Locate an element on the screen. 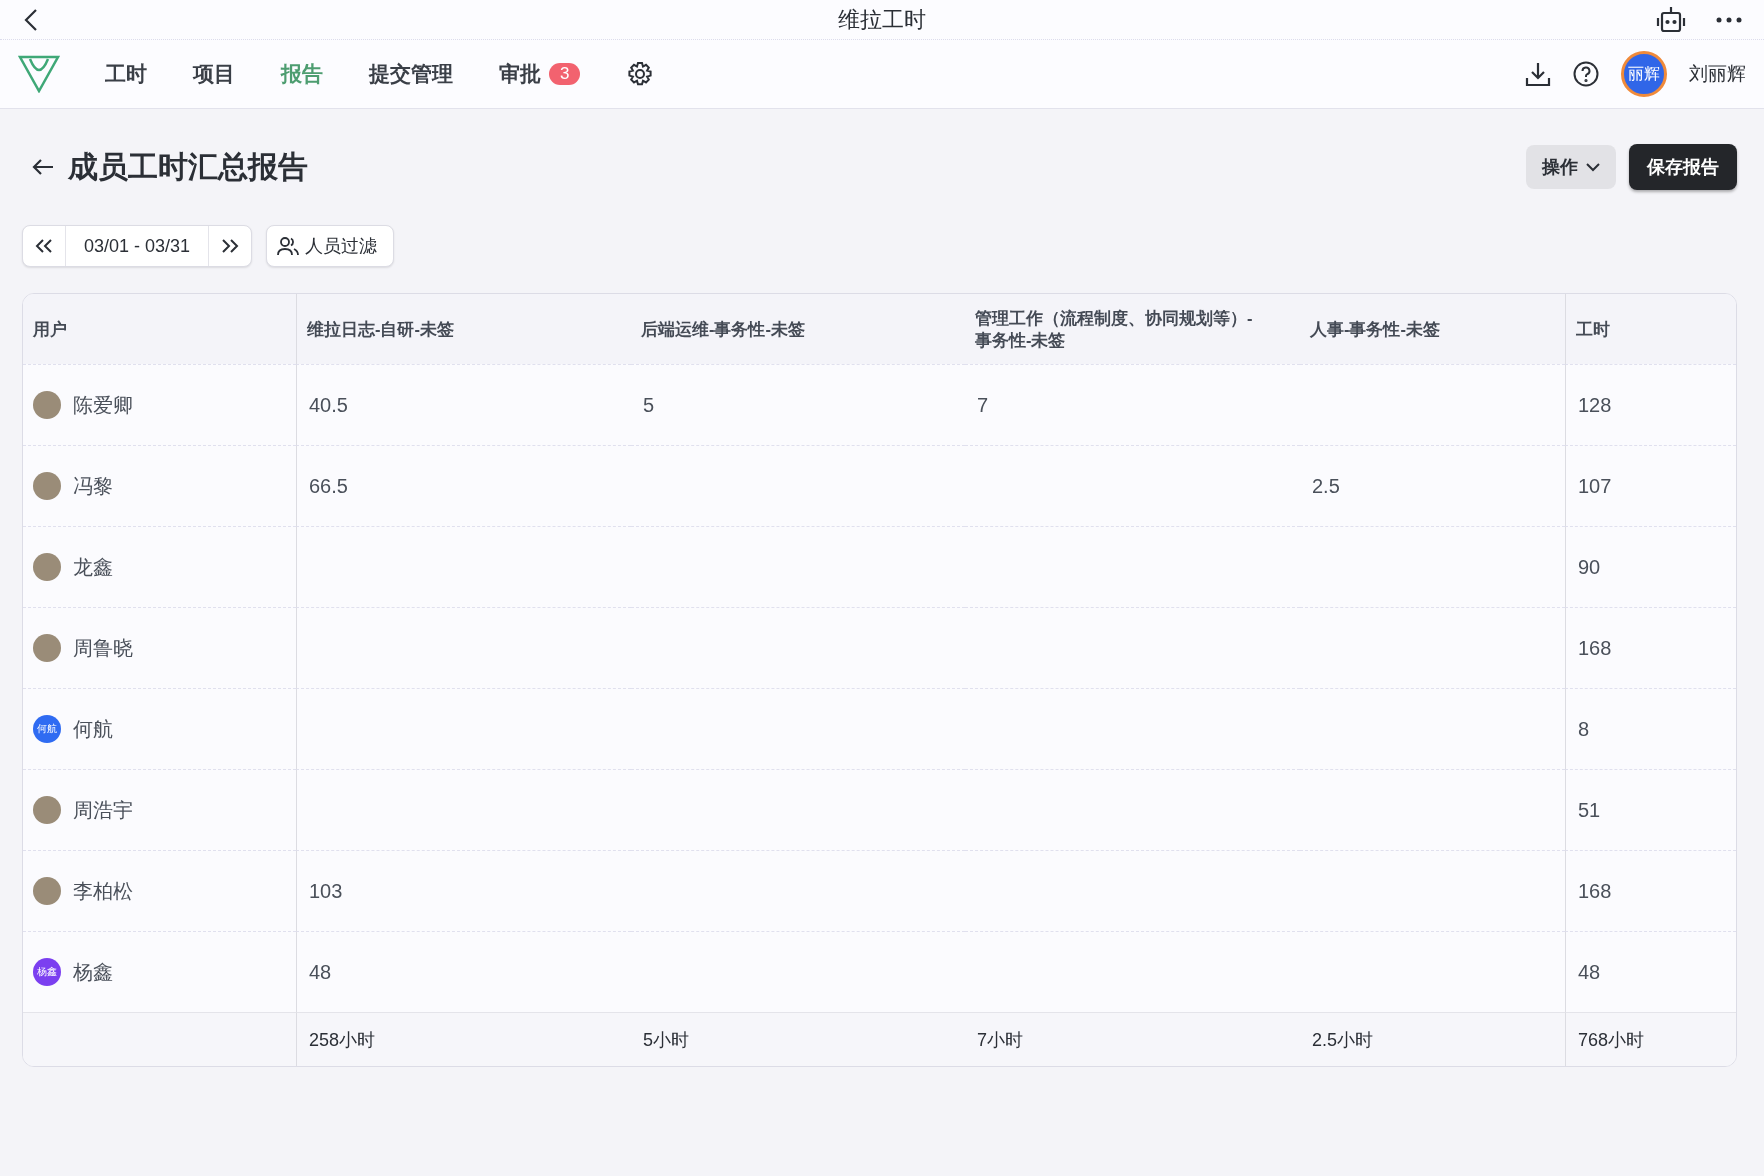 The image size is (1764, 1176). back-icon is located at coordinates (31, 19).